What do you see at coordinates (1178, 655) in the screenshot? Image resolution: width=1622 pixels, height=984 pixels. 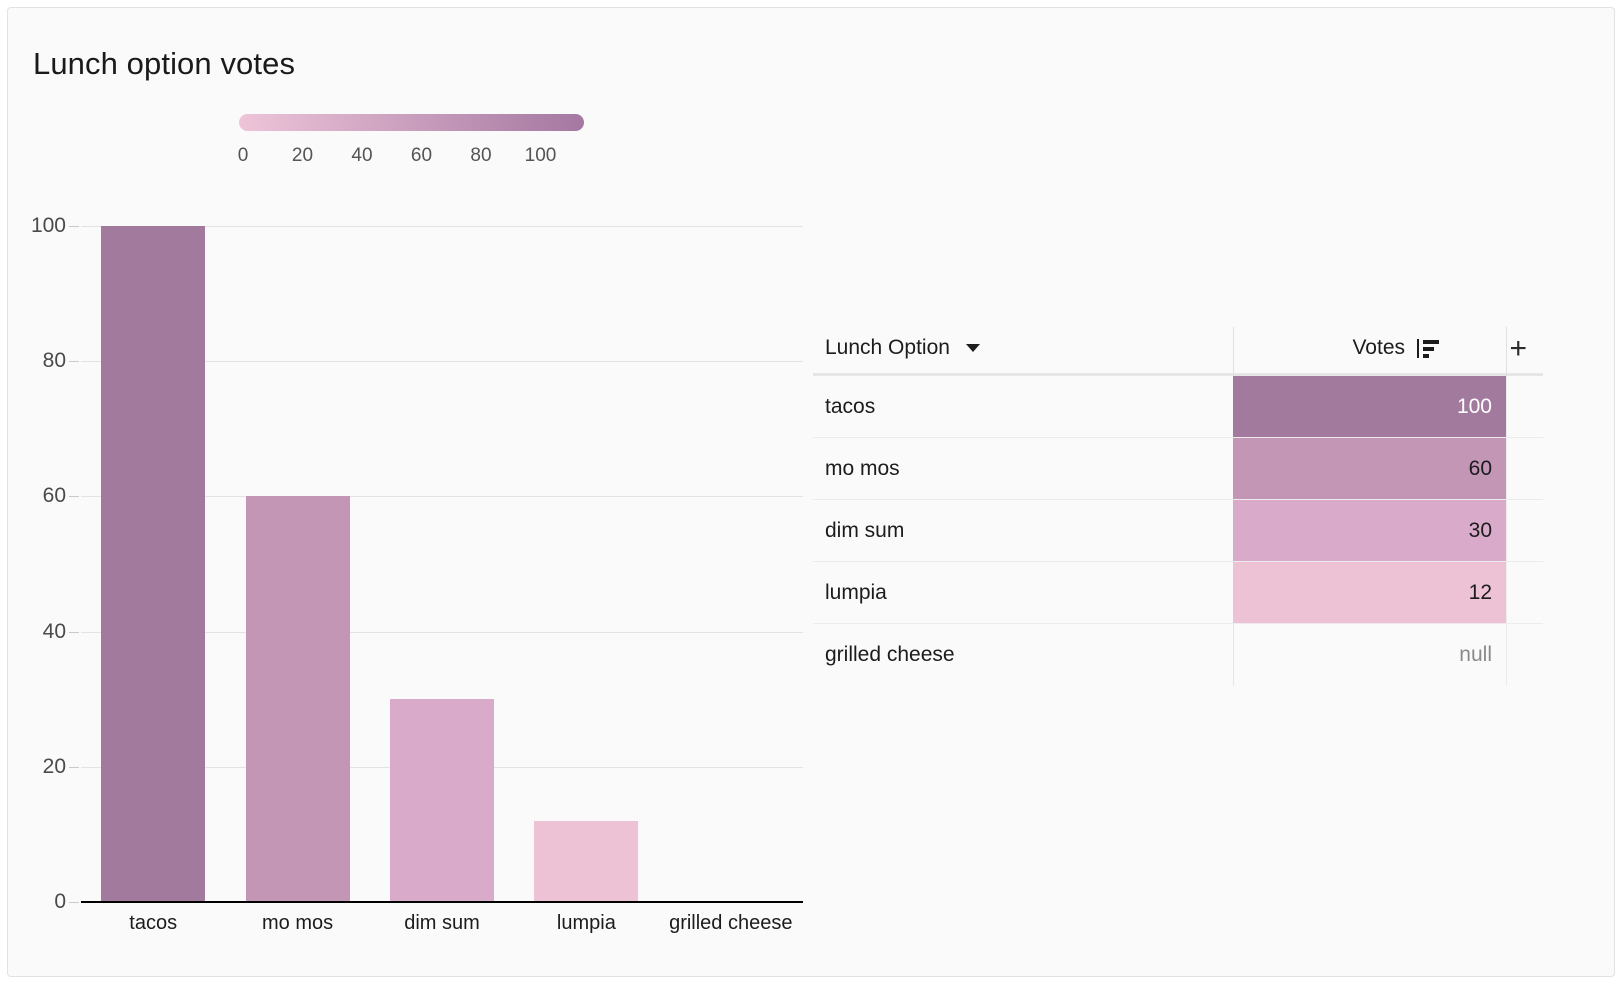 I see `table-row: grilled cheese null` at bounding box center [1178, 655].